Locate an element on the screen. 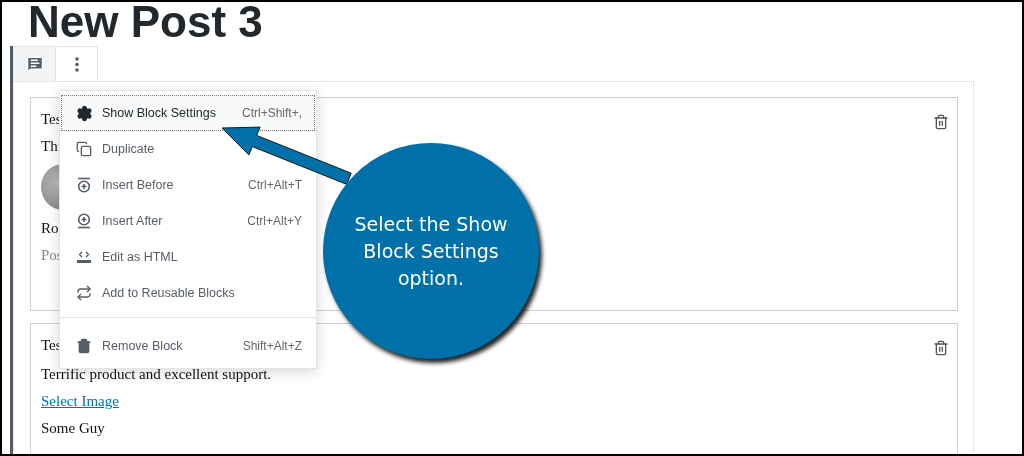 The width and height of the screenshot is (1024, 456). menu-item: Duplicate is located at coordinates (188, 149).